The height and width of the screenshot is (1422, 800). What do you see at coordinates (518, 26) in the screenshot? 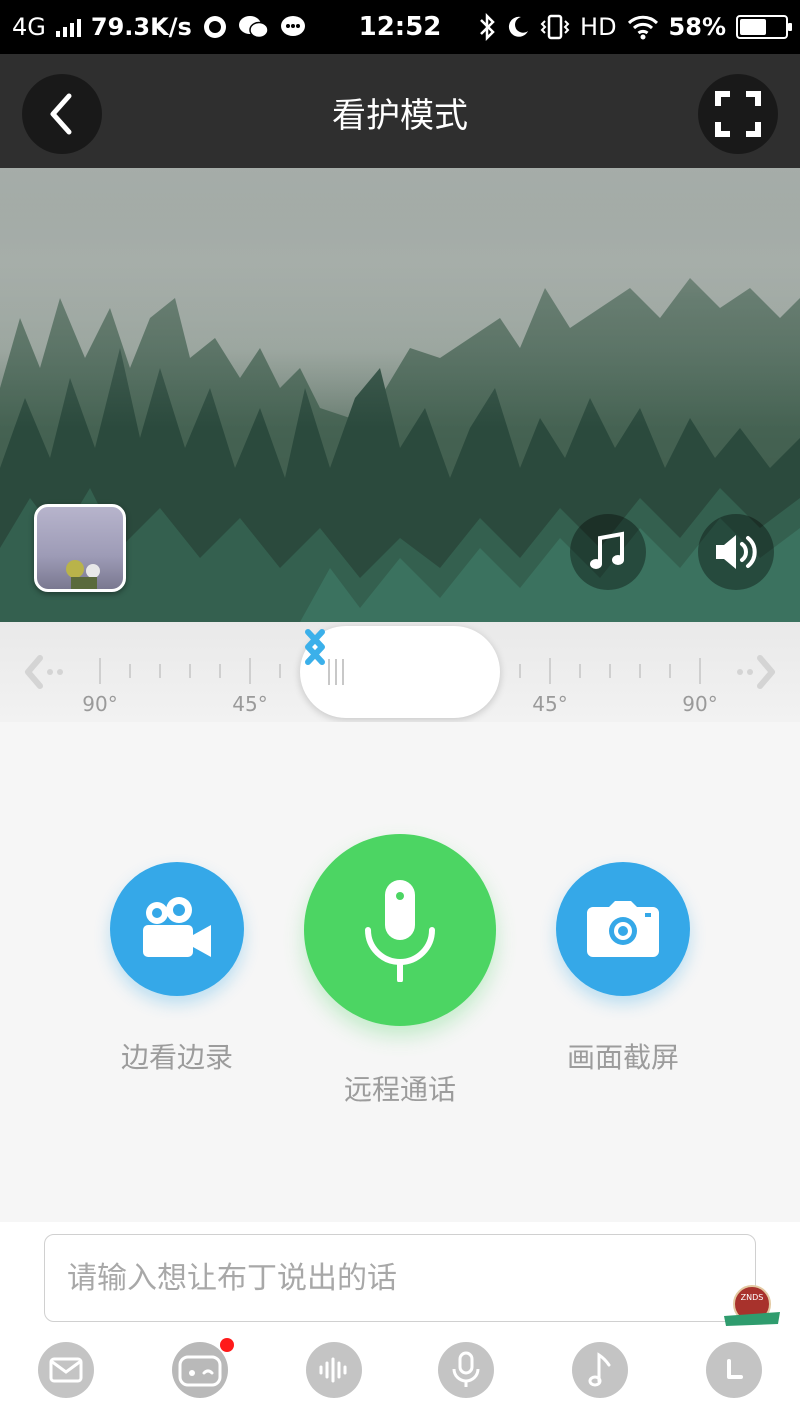
I see `moon-icon` at bounding box center [518, 26].